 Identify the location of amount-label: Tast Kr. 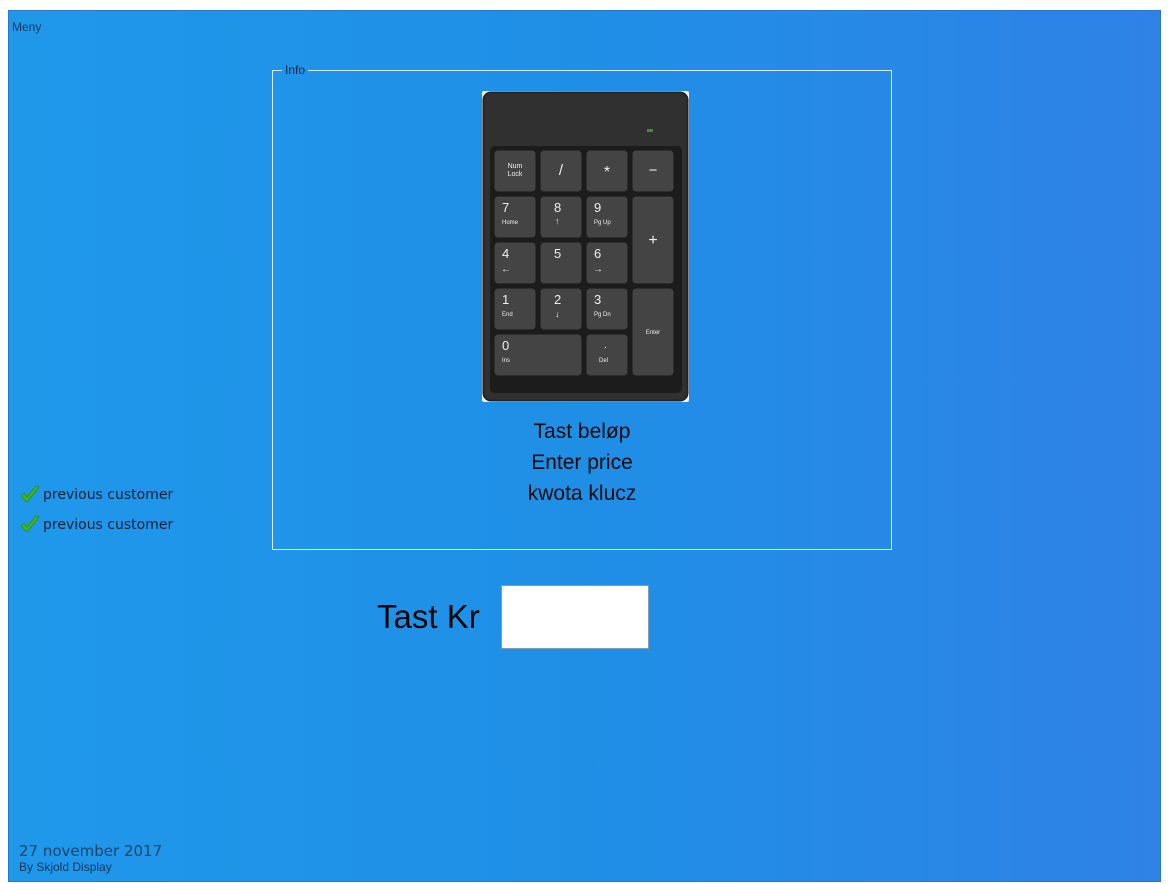
(428, 616).